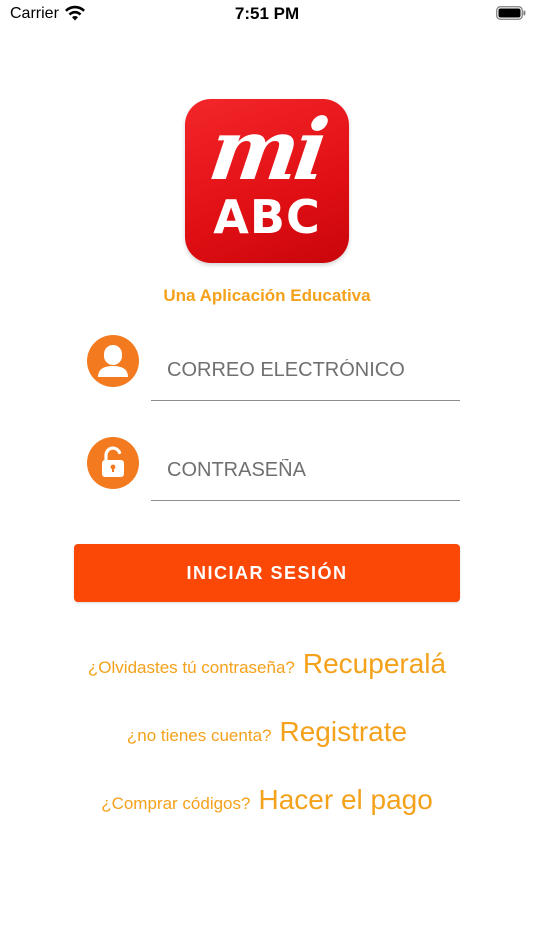 The image size is (534, 950). I want to click on status-bar: Carrier 7:51 PM, so click(267, 14).